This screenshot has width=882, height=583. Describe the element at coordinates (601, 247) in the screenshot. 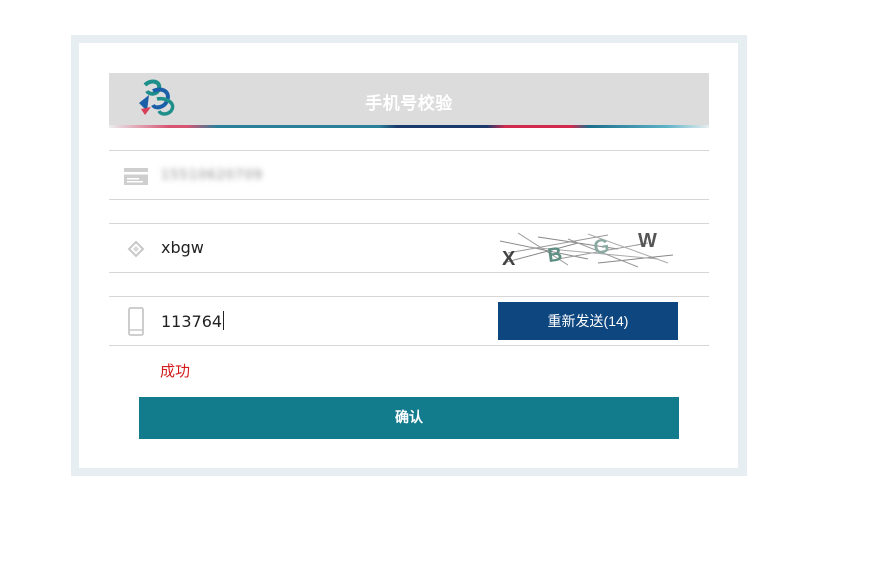

I see `svg-text: G` at that location.